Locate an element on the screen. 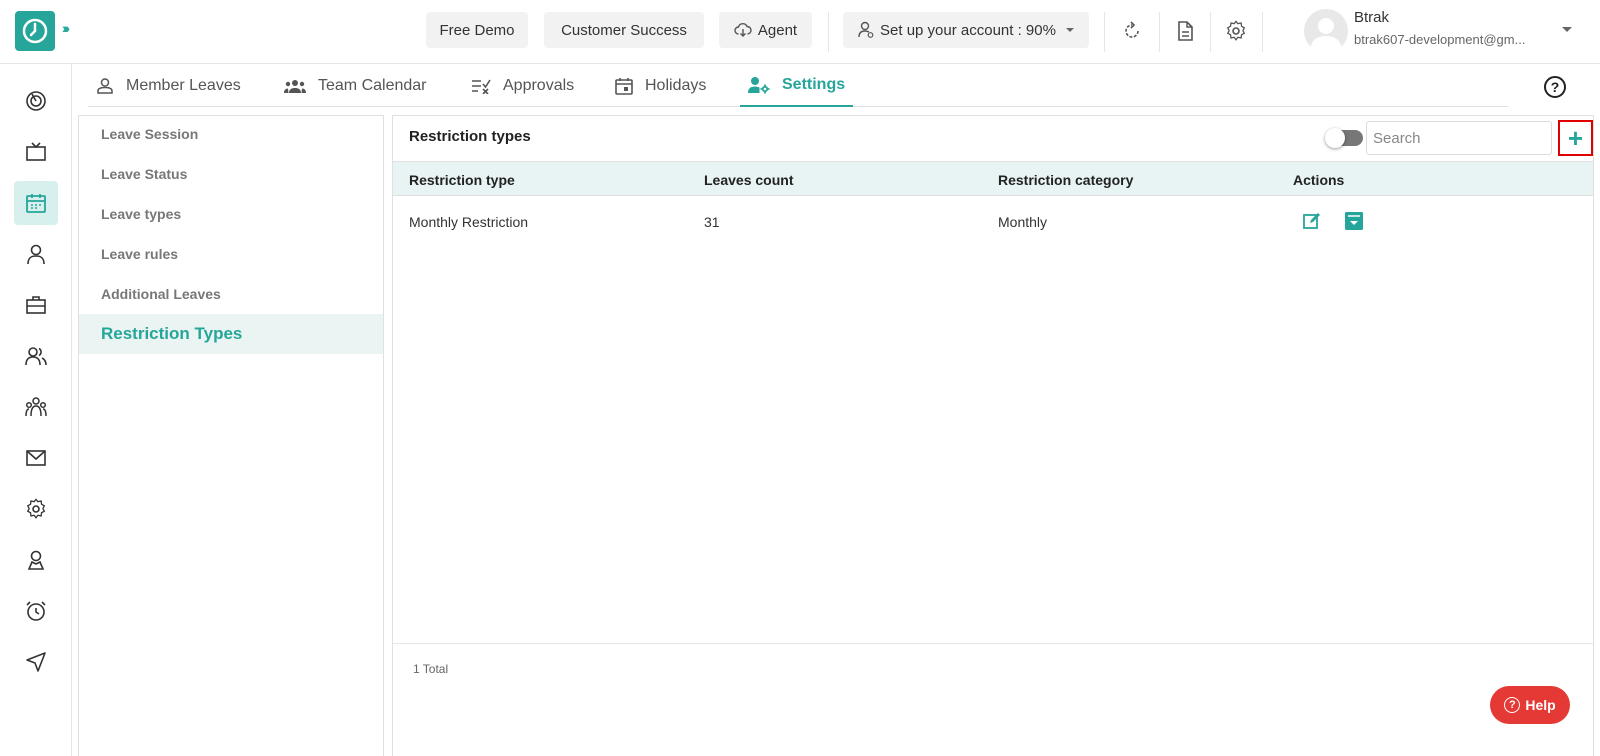  edit-icon is located at coordinates (1312, 221).